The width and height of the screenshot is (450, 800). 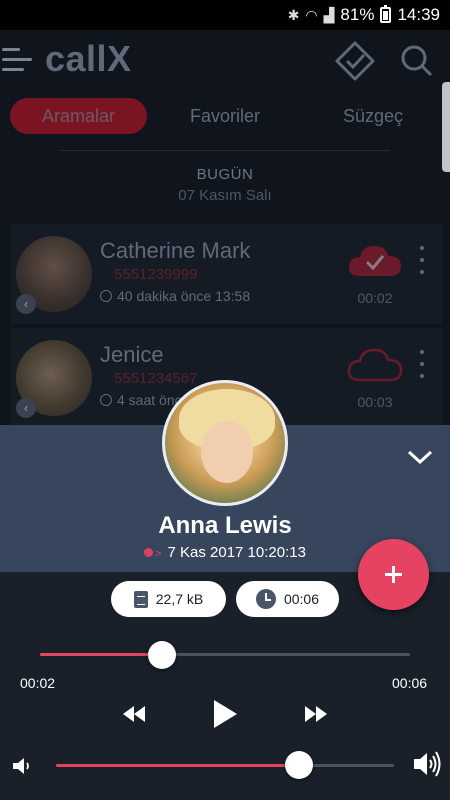 I want to click on call-duration: 00:03, so click(x=375, y=402).